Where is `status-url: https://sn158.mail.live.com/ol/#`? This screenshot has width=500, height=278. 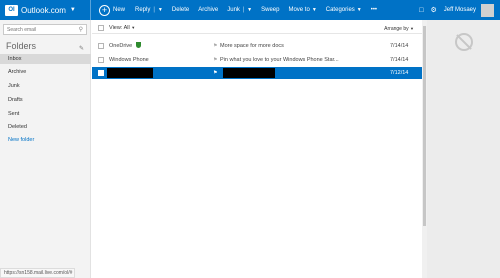
status-url: https://sn158.mail.live.com/ol/# is located at coordinates (37, 273).